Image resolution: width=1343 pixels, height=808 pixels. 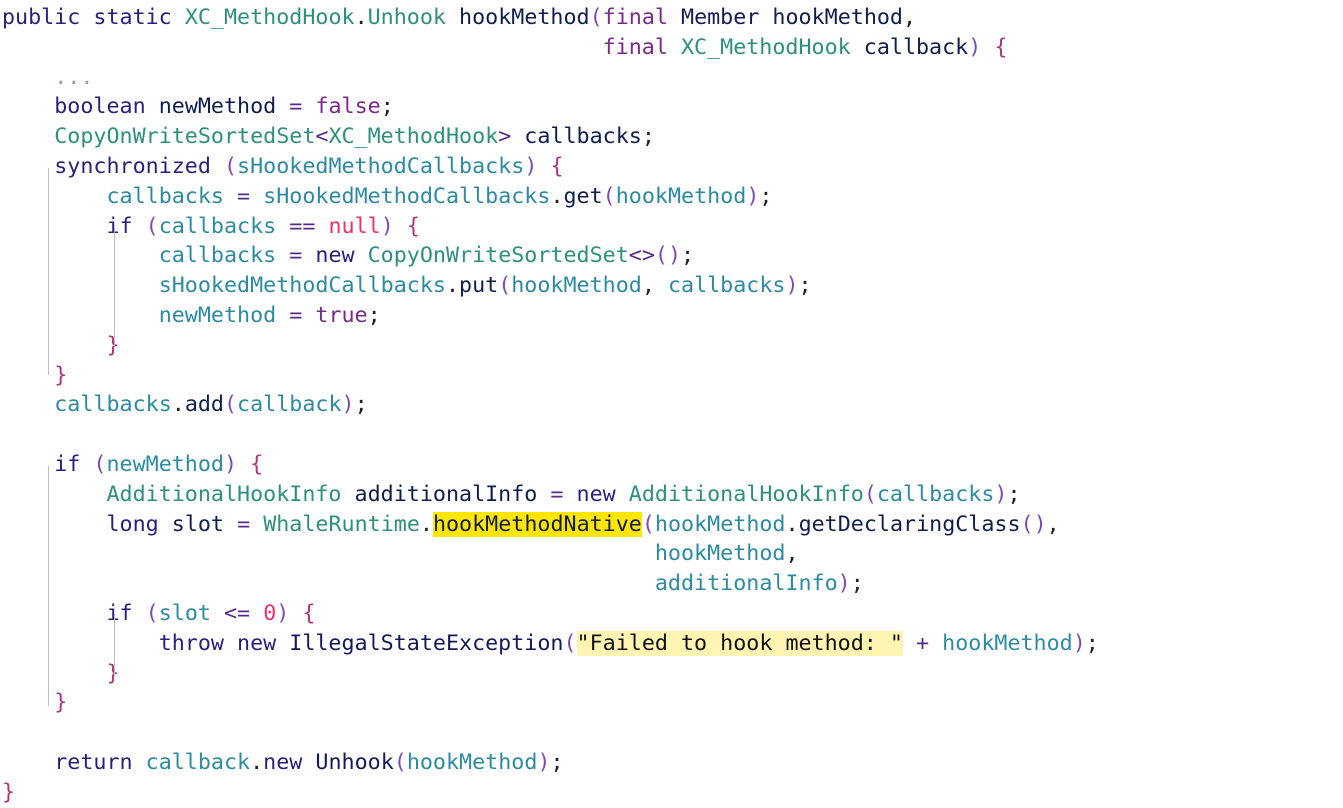 What do you see at coordinates (302, 226) in the screenshot?
I see `code-token: ==` at bounding box center [302, 226].